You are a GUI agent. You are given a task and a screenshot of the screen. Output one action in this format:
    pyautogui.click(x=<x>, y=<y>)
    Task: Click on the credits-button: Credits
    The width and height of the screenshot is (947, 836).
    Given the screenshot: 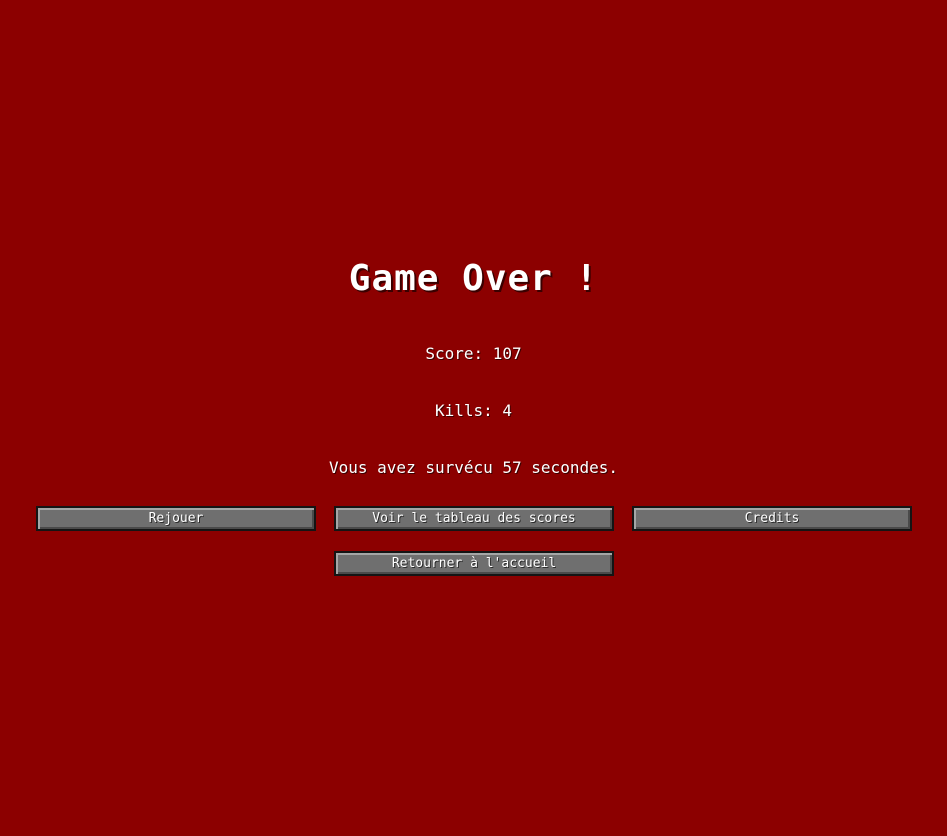 What is the action you would take?
    pyautogui.click(x=772, y=518)
    